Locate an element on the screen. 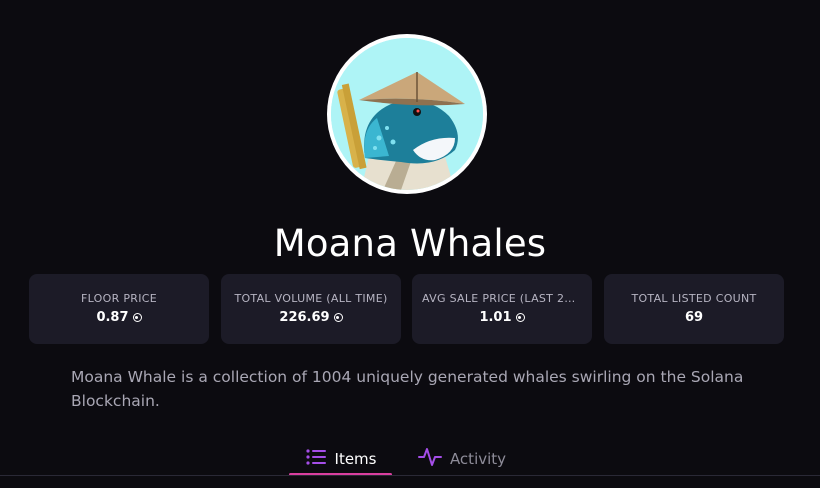  stat-label: FLOOR PRICE is located at coordinates (119, 298).